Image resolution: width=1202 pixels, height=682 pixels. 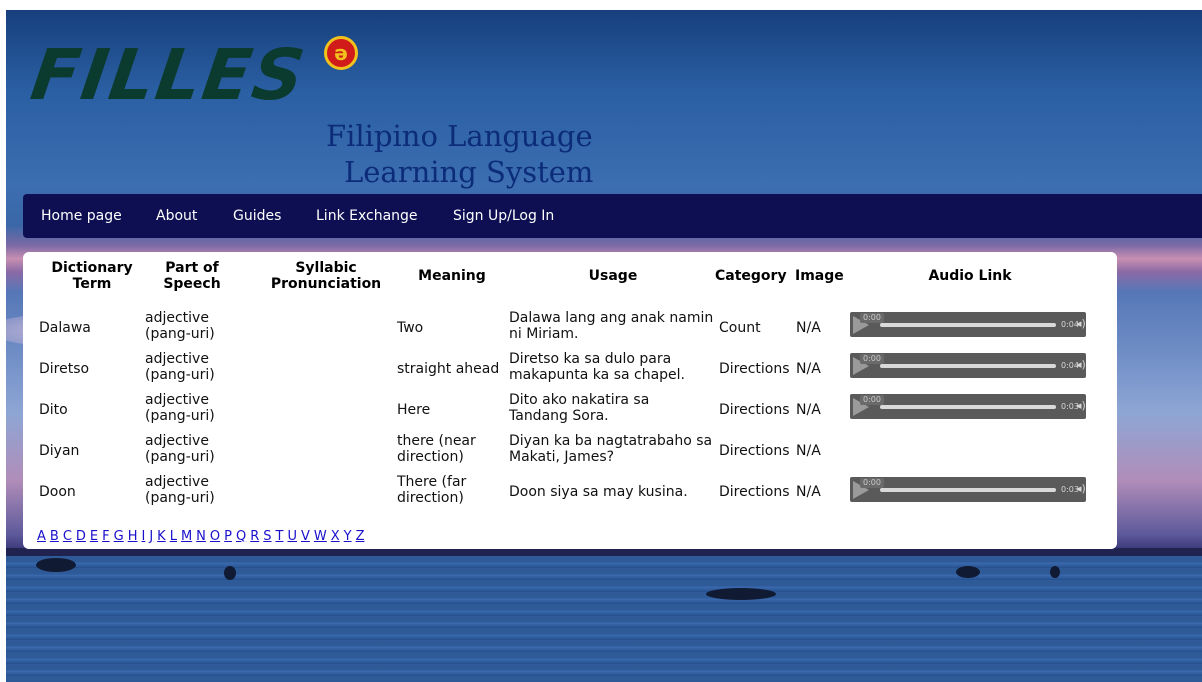 I want to click on header-text: Part of, so click(x=192, y=268).